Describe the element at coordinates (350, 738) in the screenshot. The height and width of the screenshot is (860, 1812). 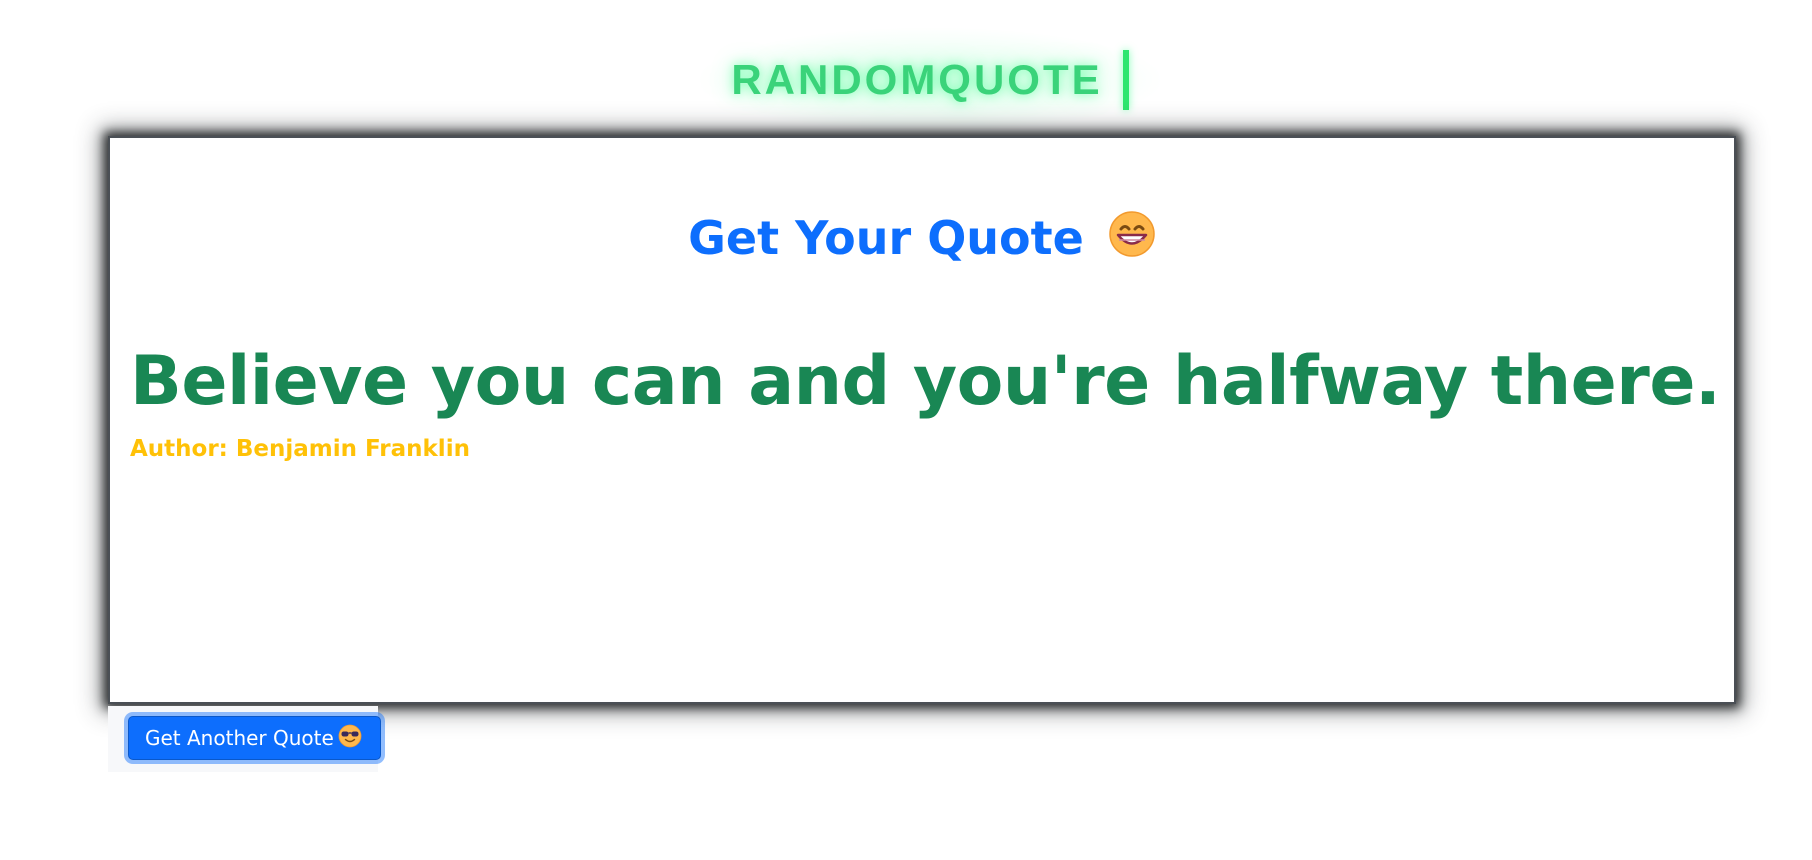
I see `cool-face-icon` at that location.